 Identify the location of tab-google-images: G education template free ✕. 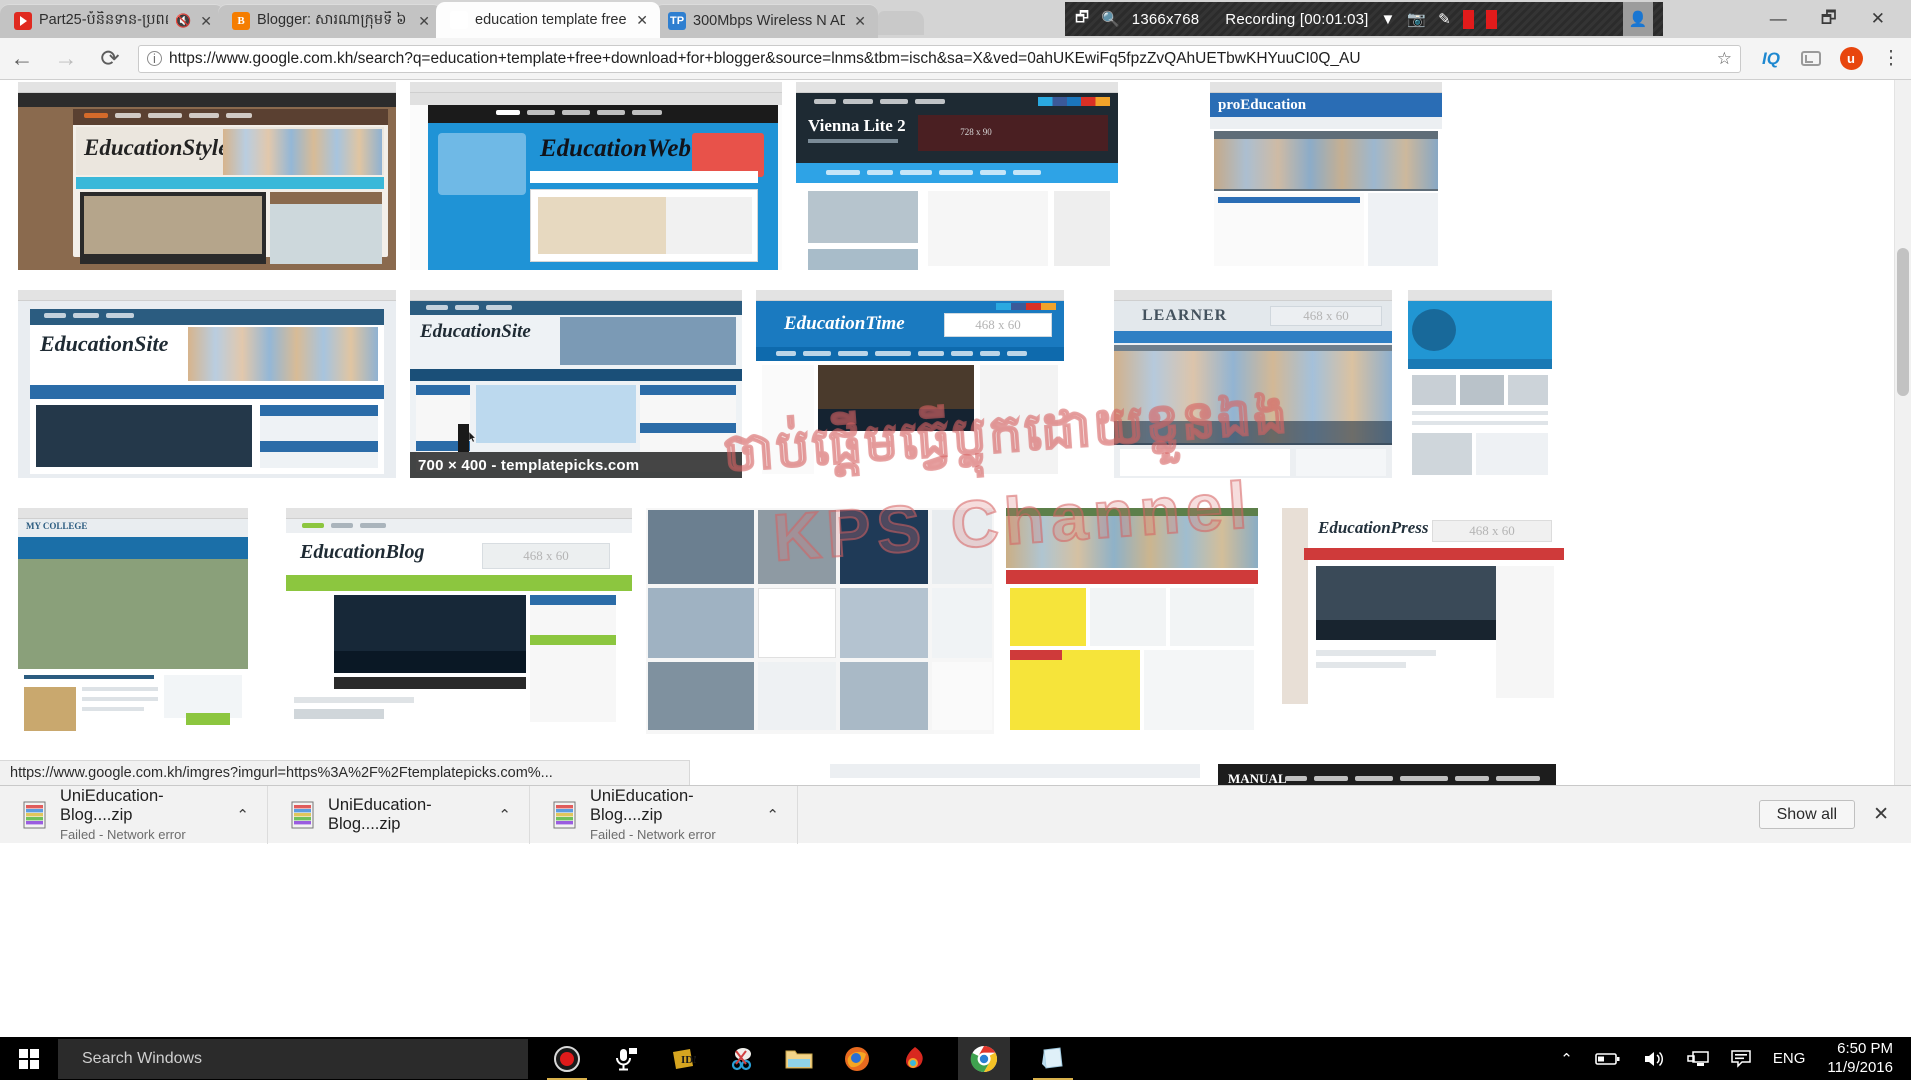
(548, 20).